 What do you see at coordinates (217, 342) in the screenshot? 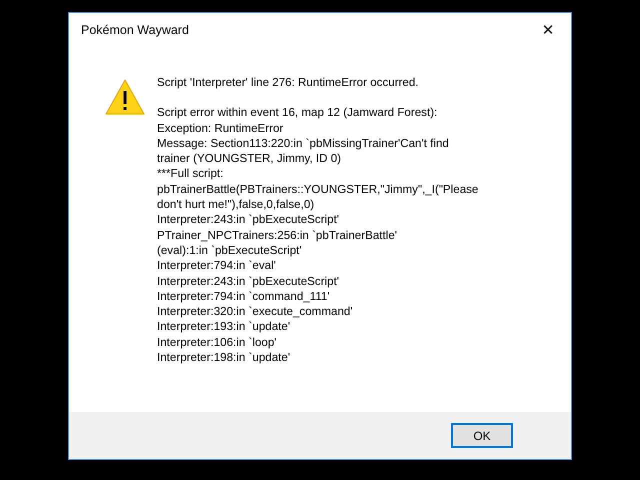
I see `error-line: Interpreter:106:in `loop'` at bounding box center [217, 342].